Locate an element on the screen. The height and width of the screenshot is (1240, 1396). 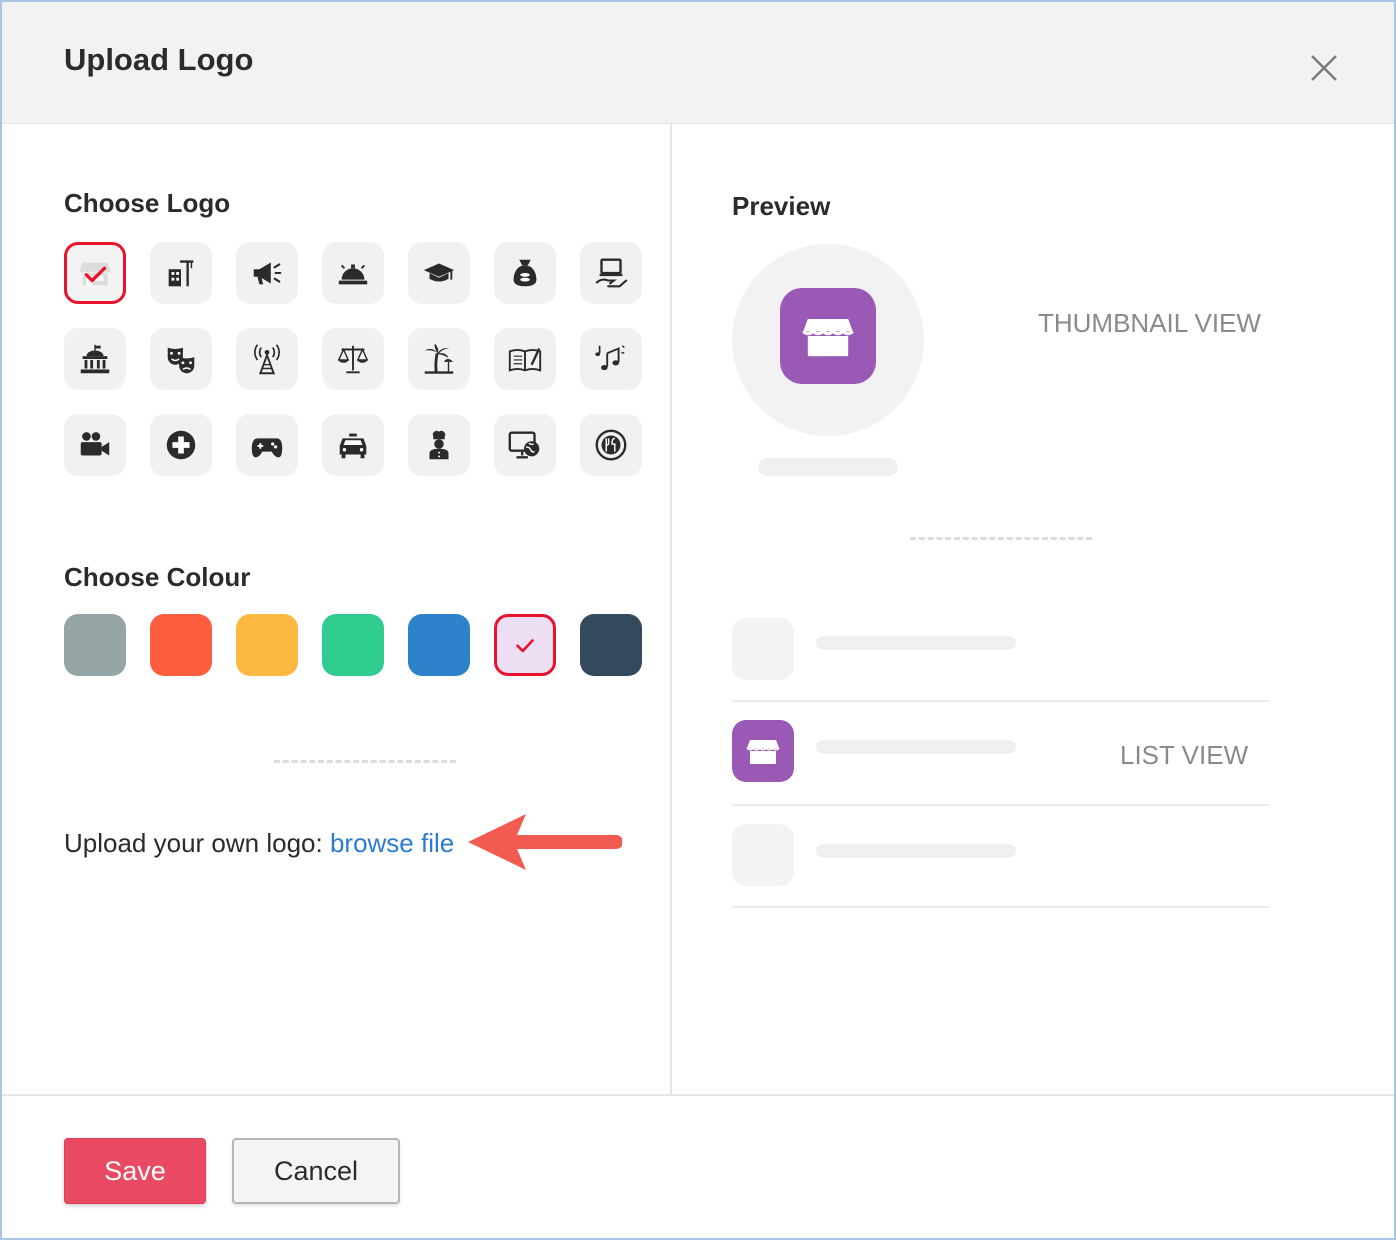
justice-scale-icon is located at coordinates (353, 359).